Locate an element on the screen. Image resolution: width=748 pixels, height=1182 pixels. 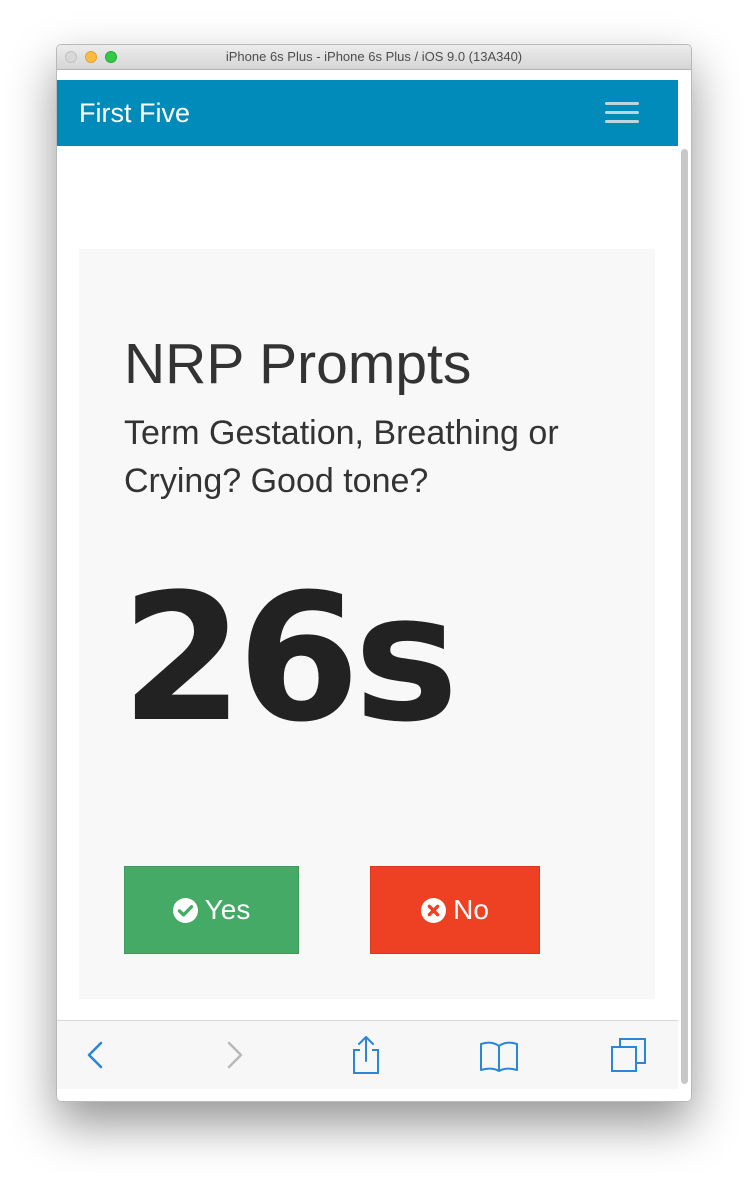
times-circle-icon is located at coordinates (434, 910).